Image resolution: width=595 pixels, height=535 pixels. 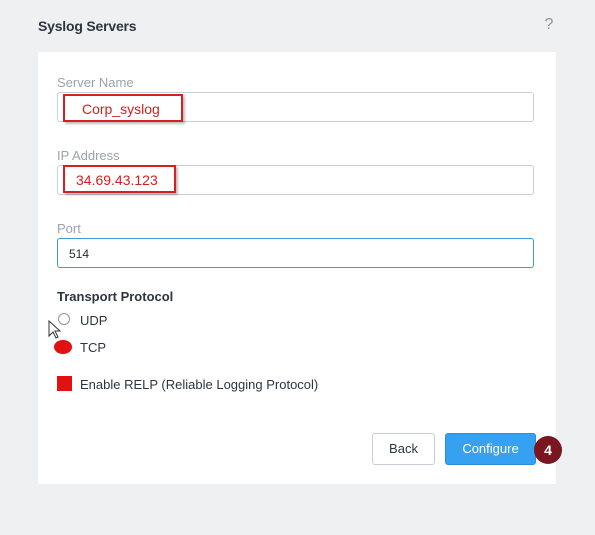 What do you see at coordinates (88, 155) in the screenshot?
I see `ip-address-label: IP Address` at bounding box center [88, 155].